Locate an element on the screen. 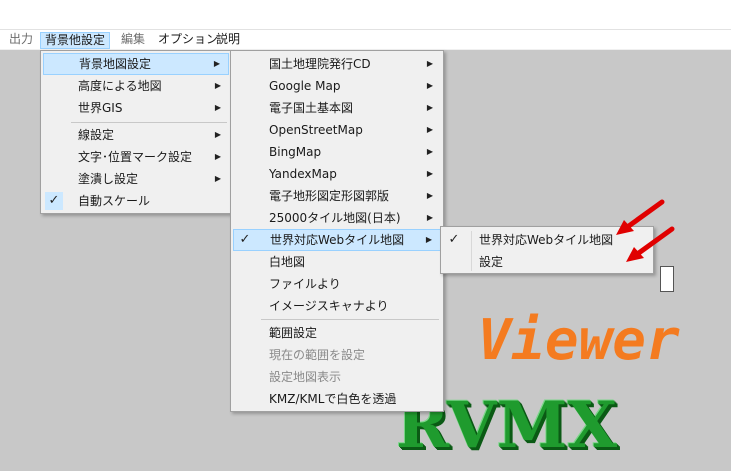 This screenshot has width=731, height=471. menu-item-world-gis: 世界GIS ▶ is located at coordinates (136, 108).